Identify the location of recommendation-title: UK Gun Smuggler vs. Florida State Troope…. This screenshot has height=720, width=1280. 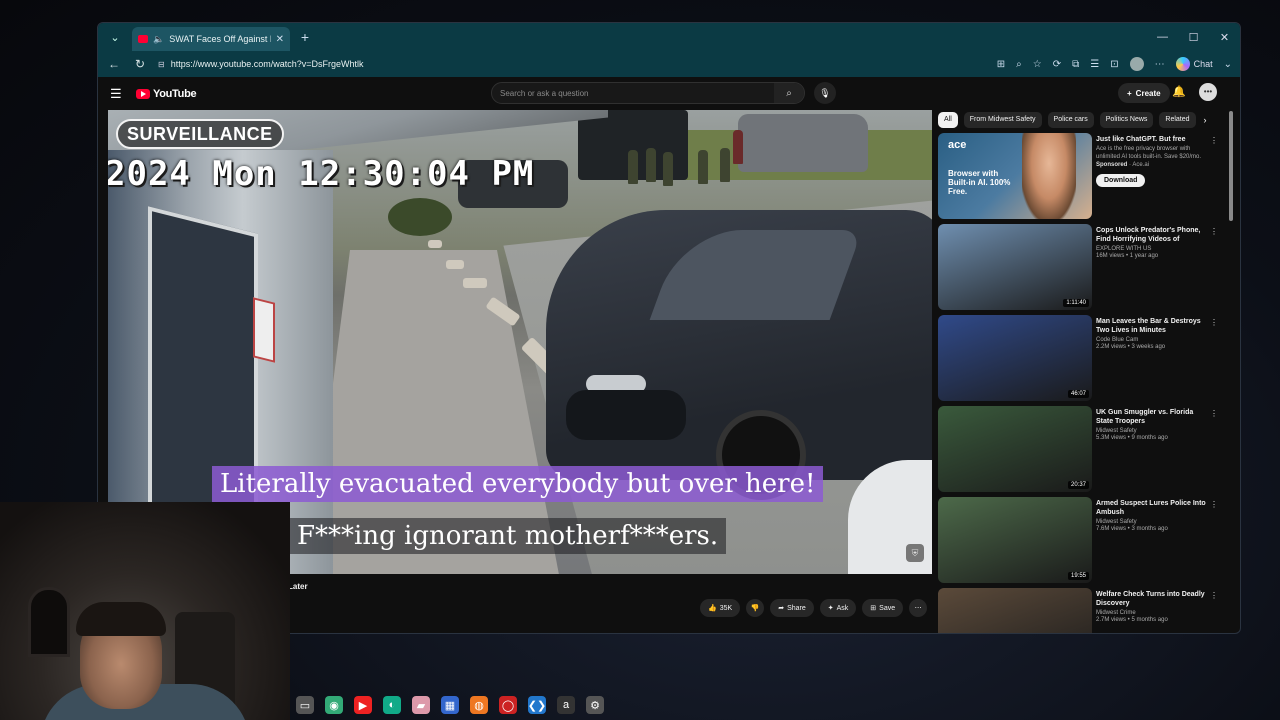
(1152, 417).